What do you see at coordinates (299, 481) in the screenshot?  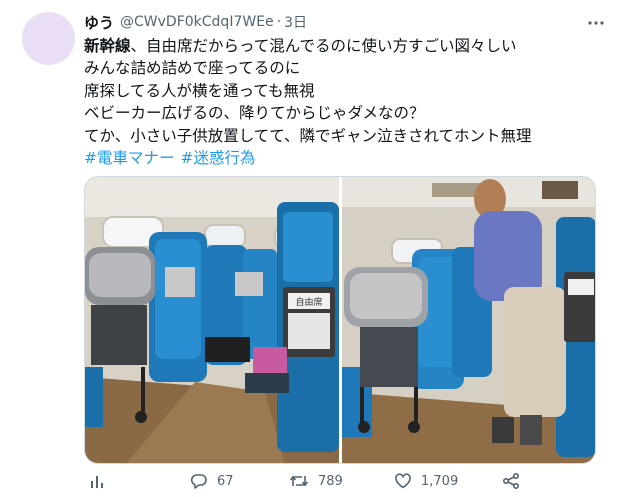 I see `retweet-icon` at bounding box center [299, 481].